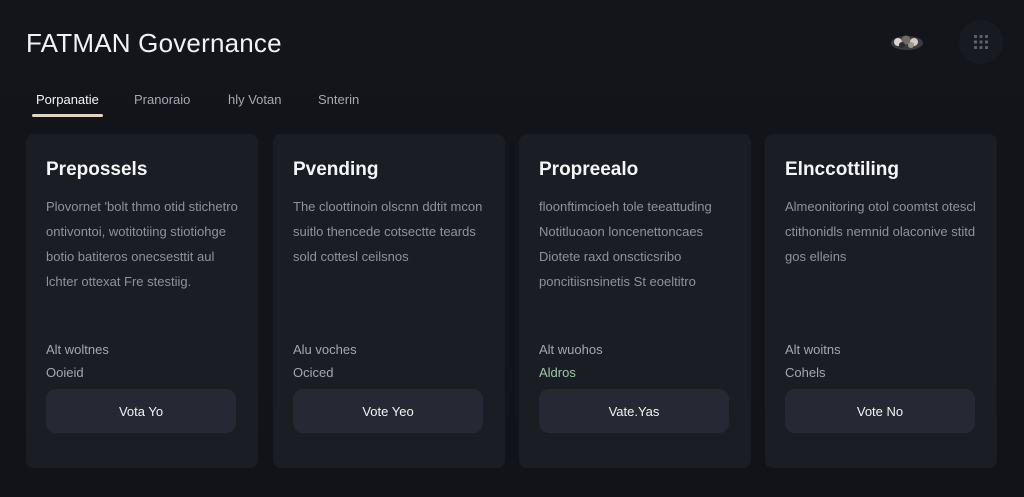 The width and height of the screenshot is (1024, 497). What do you see at coordinates (97, 169) in the screenshot?
I see `card-title: Prepossels` at bounding box center [97, 169].